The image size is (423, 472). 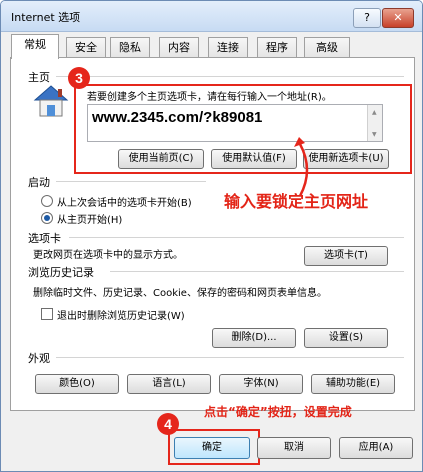 What do you see at coordinates (303, 170) in the screenshot?
I see `arrow-line` at bounding box center [303, 170].